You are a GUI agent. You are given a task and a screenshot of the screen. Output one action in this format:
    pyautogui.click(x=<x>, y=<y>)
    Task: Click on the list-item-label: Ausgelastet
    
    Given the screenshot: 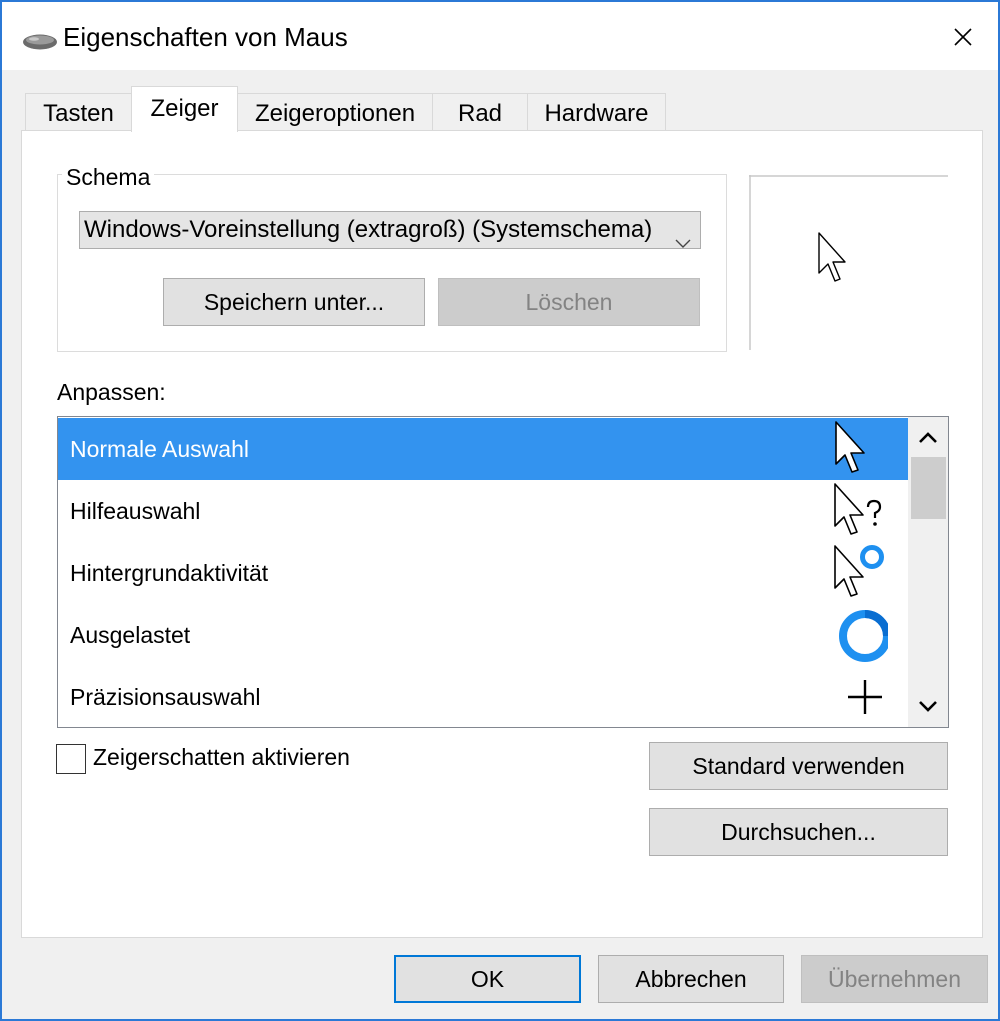 What is the action you would take?
    pyautogui.click(x=130, y=635)
    